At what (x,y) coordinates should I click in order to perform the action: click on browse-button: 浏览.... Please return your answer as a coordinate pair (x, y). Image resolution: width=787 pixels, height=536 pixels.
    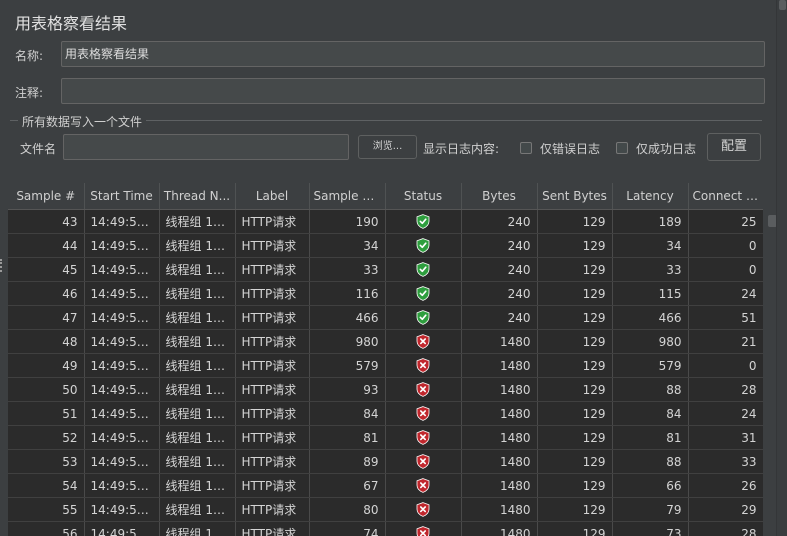
    Looking at the image, I should click on (387, 147).